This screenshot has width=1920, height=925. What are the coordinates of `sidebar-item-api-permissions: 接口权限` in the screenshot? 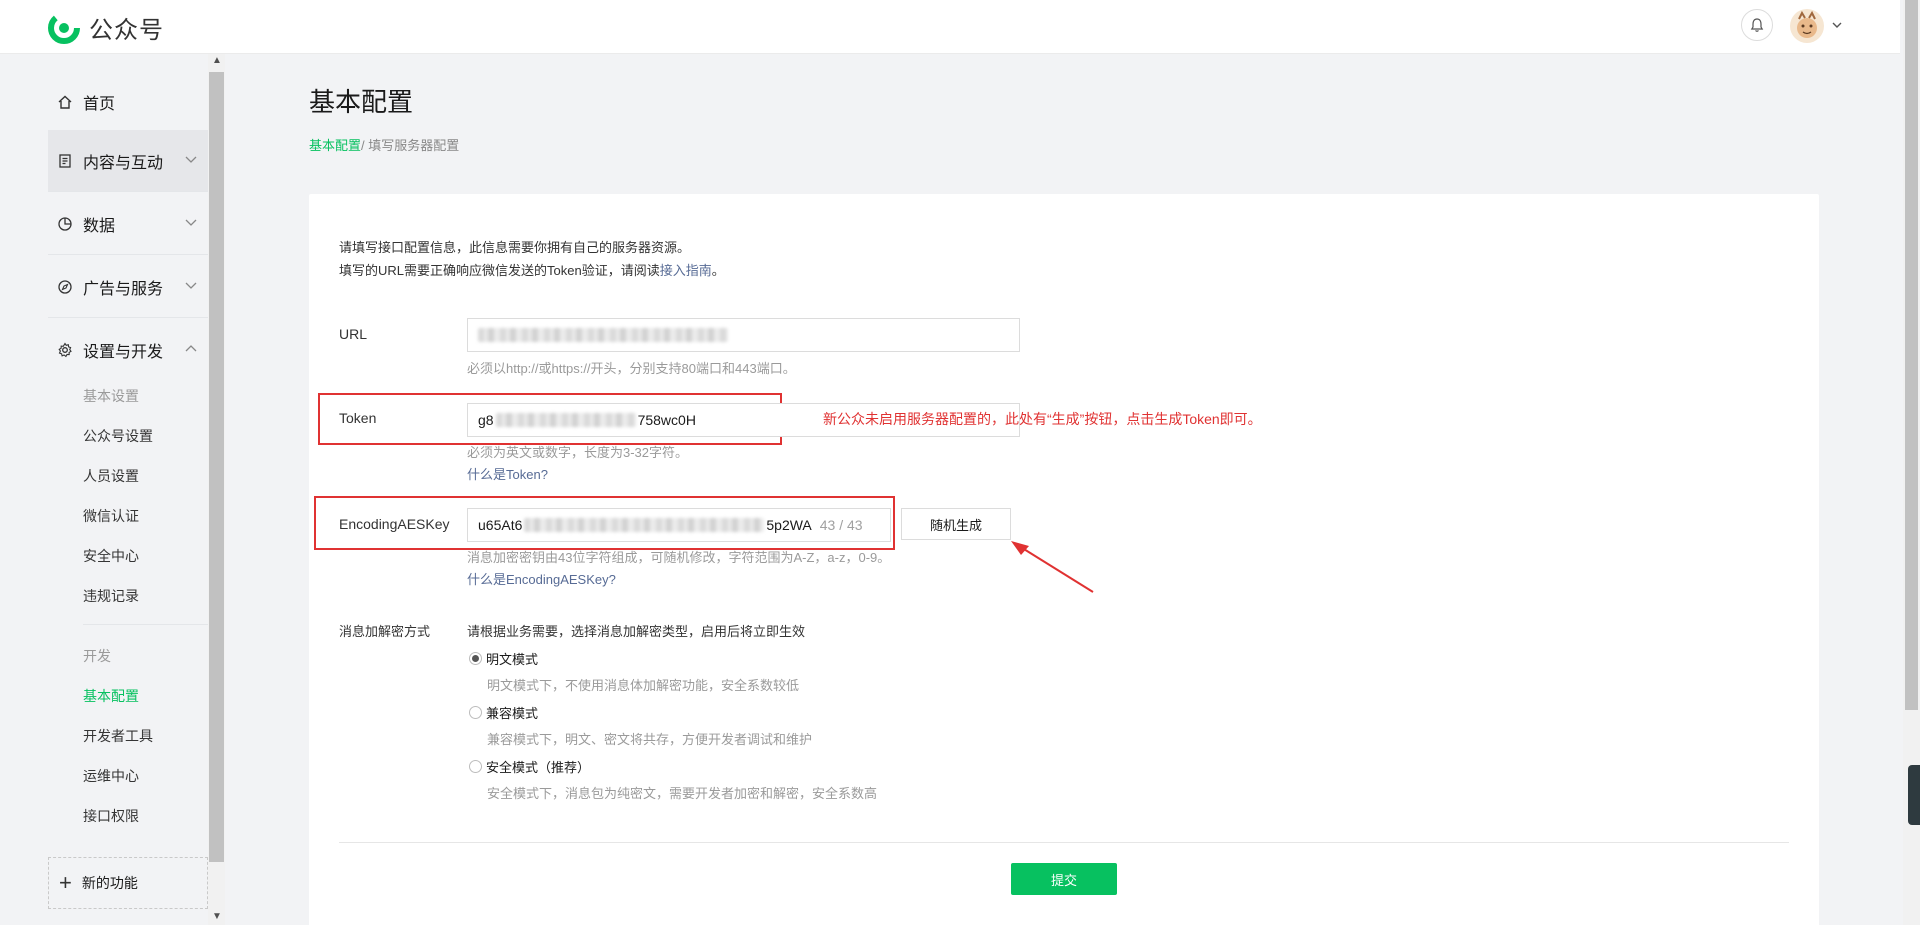 It's located at (111, 816).